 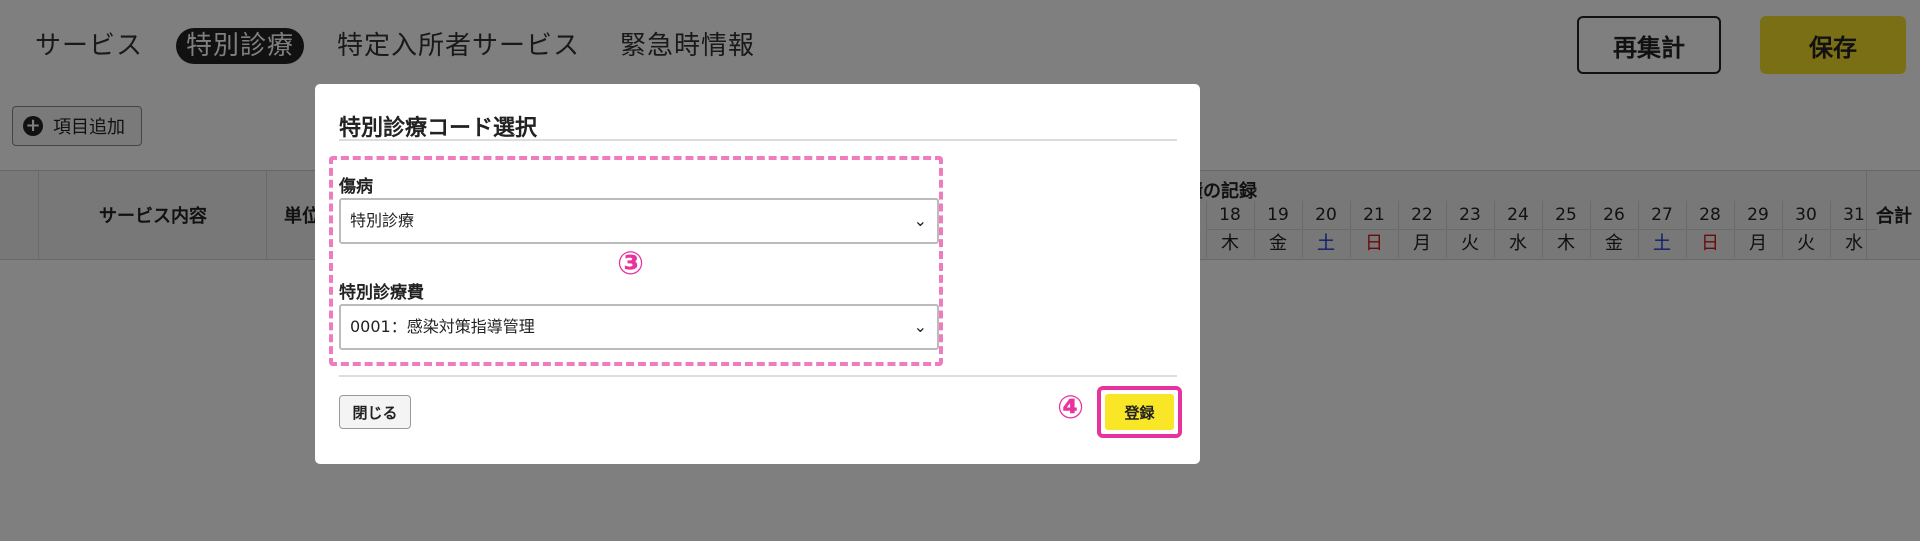 I want to click on disease-select: 特別診療 ⌄, so click(x=639, y=221).